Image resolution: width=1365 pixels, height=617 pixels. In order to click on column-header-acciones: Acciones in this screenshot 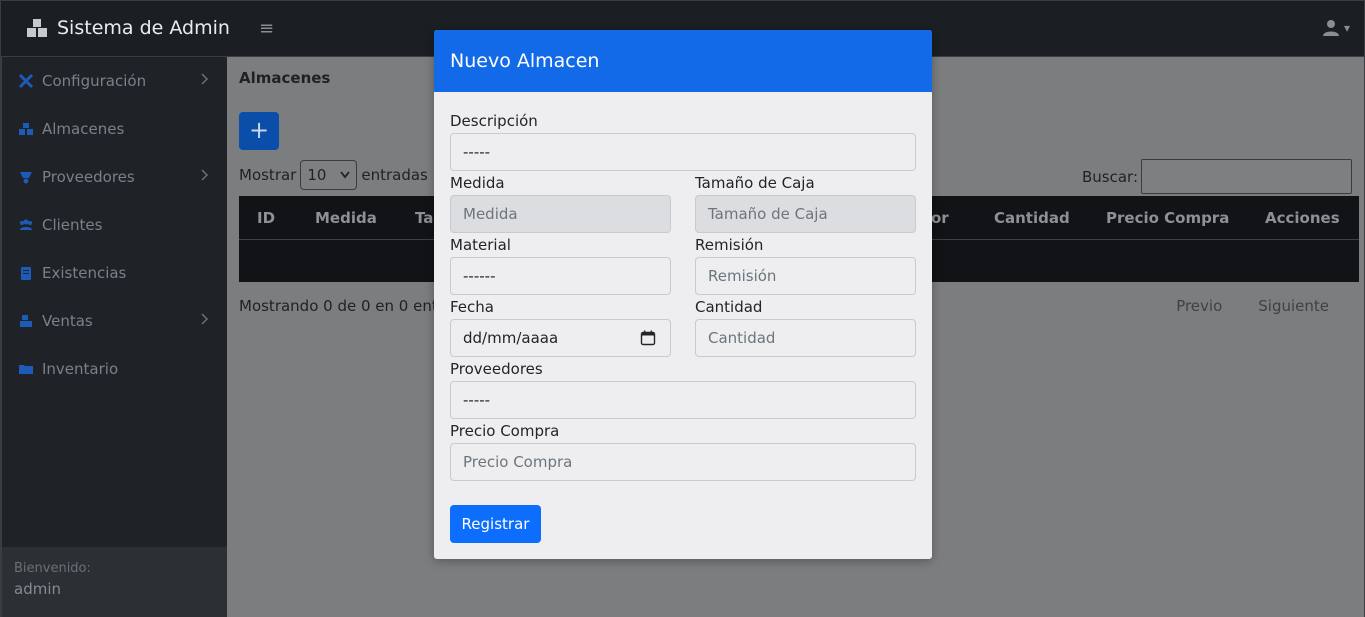, I will do `click(1302, 217)`.